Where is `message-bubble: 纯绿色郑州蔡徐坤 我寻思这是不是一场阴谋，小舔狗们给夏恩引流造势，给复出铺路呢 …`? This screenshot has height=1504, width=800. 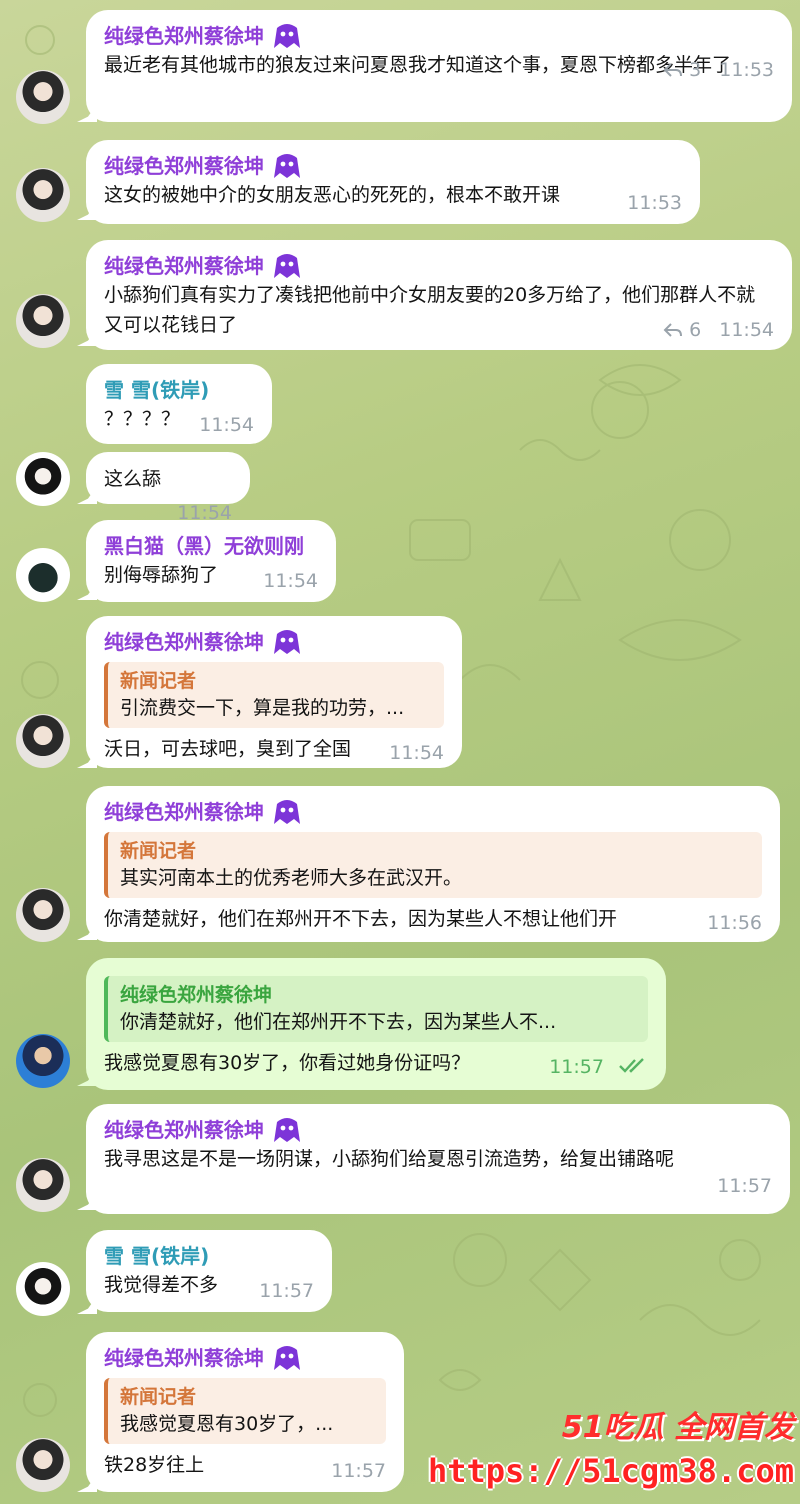
message-bubble: 纯绿色郑州蔡徐坤 我寻思这是不是一场阴谋，小舔狗们给夏恩引流造势，给复出铺路呢 … is located at coordinates (438, 1159).